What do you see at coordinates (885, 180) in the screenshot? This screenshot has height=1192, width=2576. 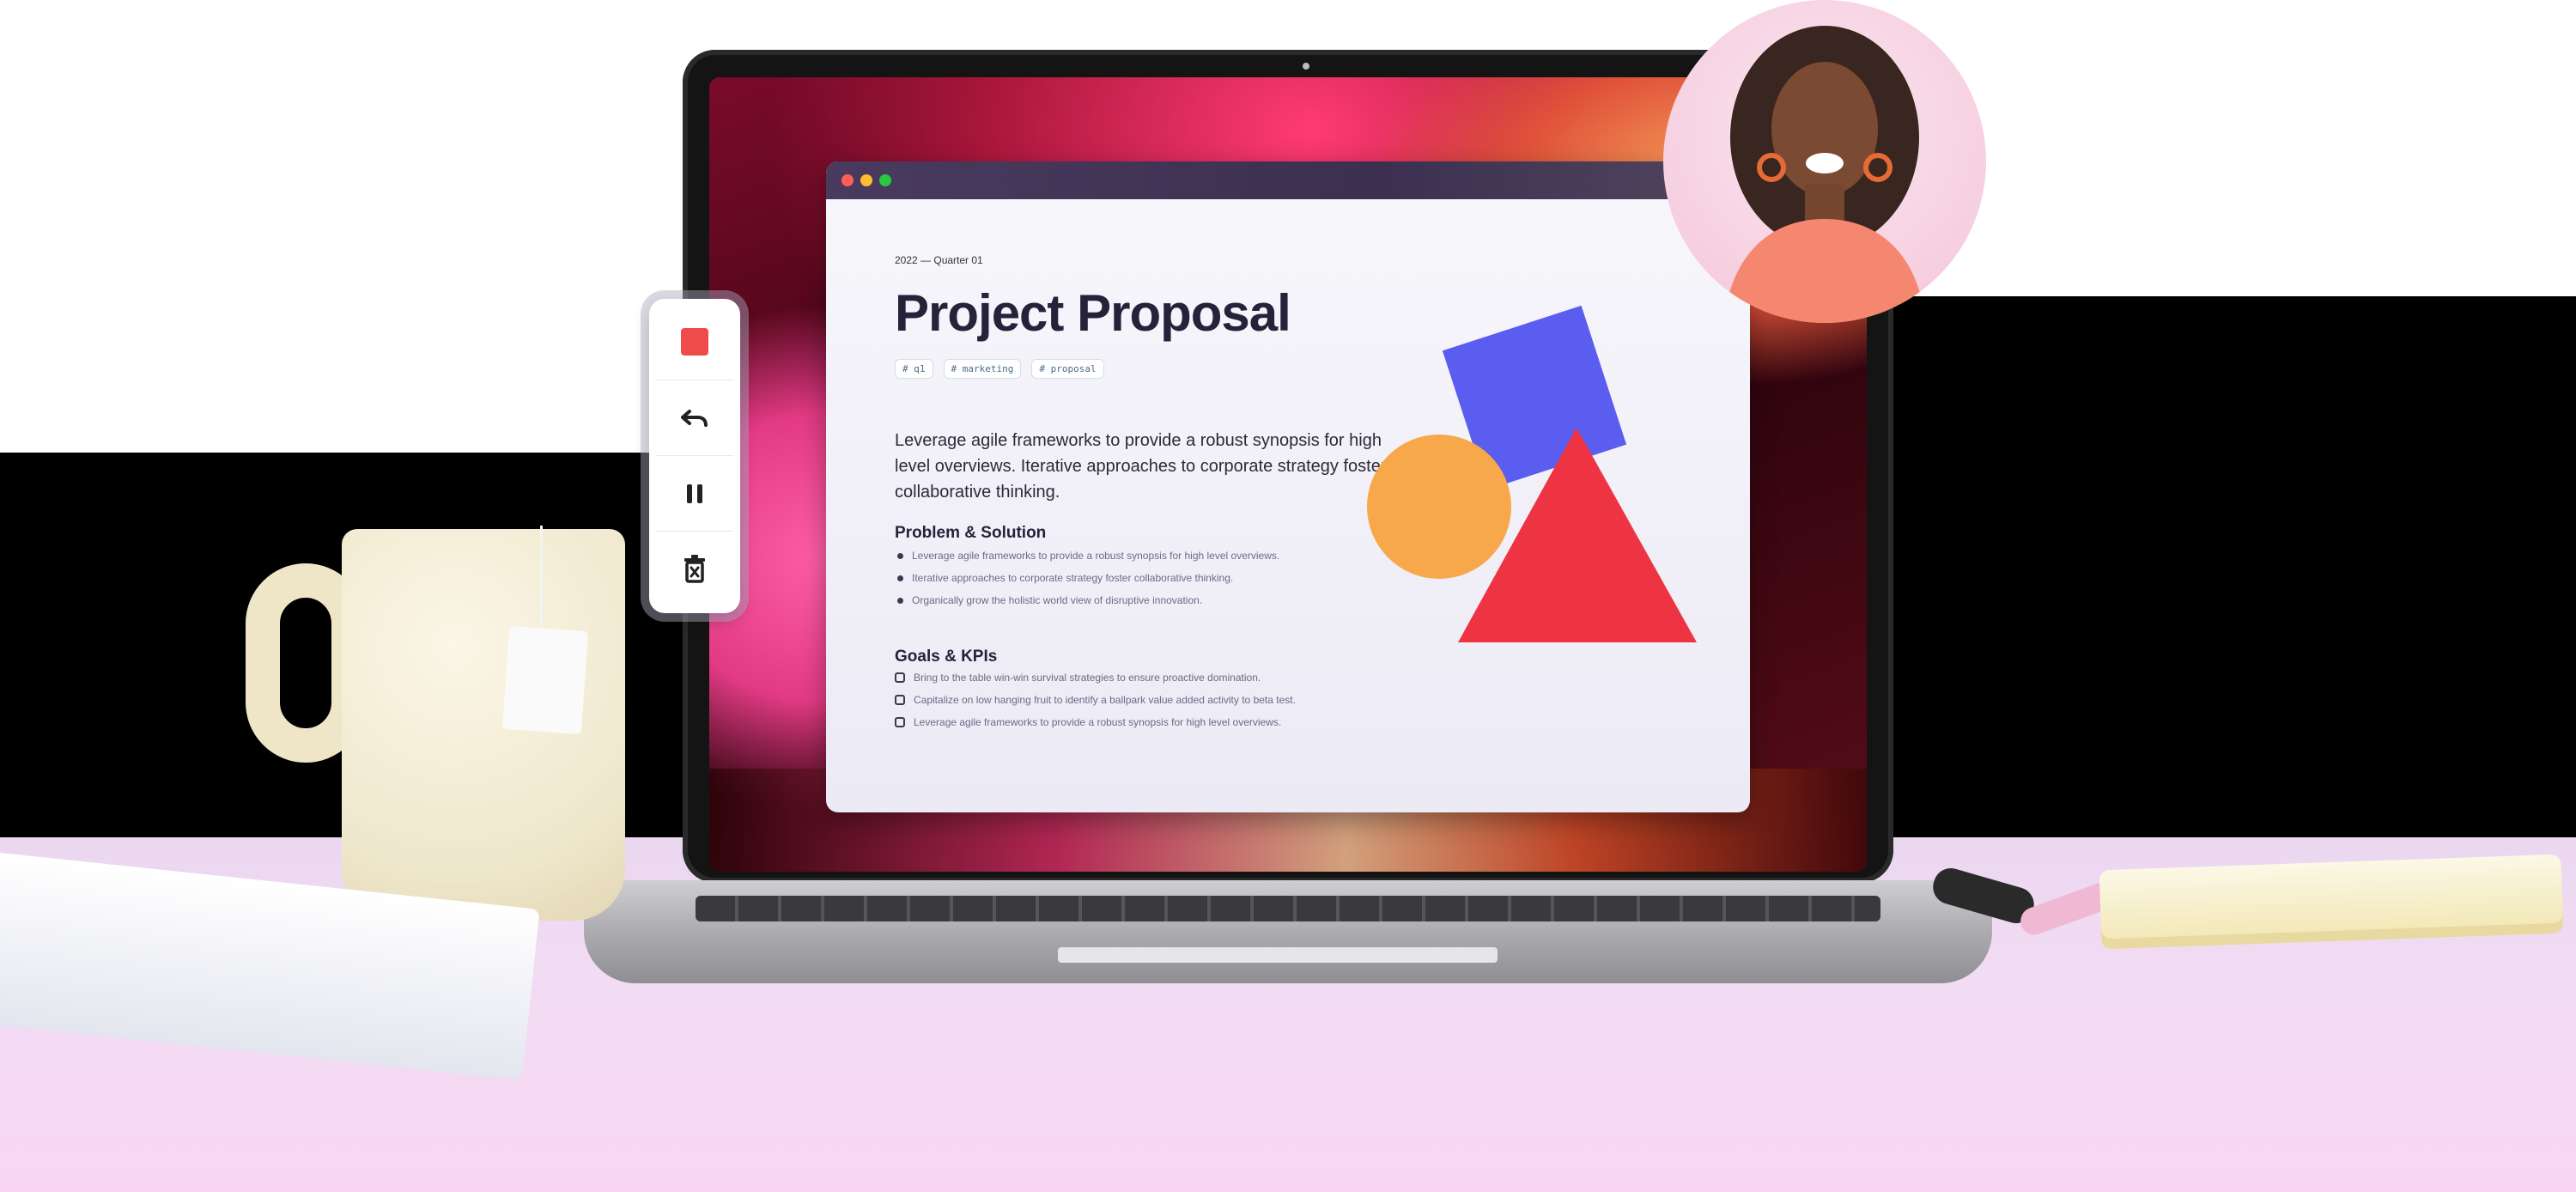 I see `maximize-window-button` at bounding box center [885, 180].